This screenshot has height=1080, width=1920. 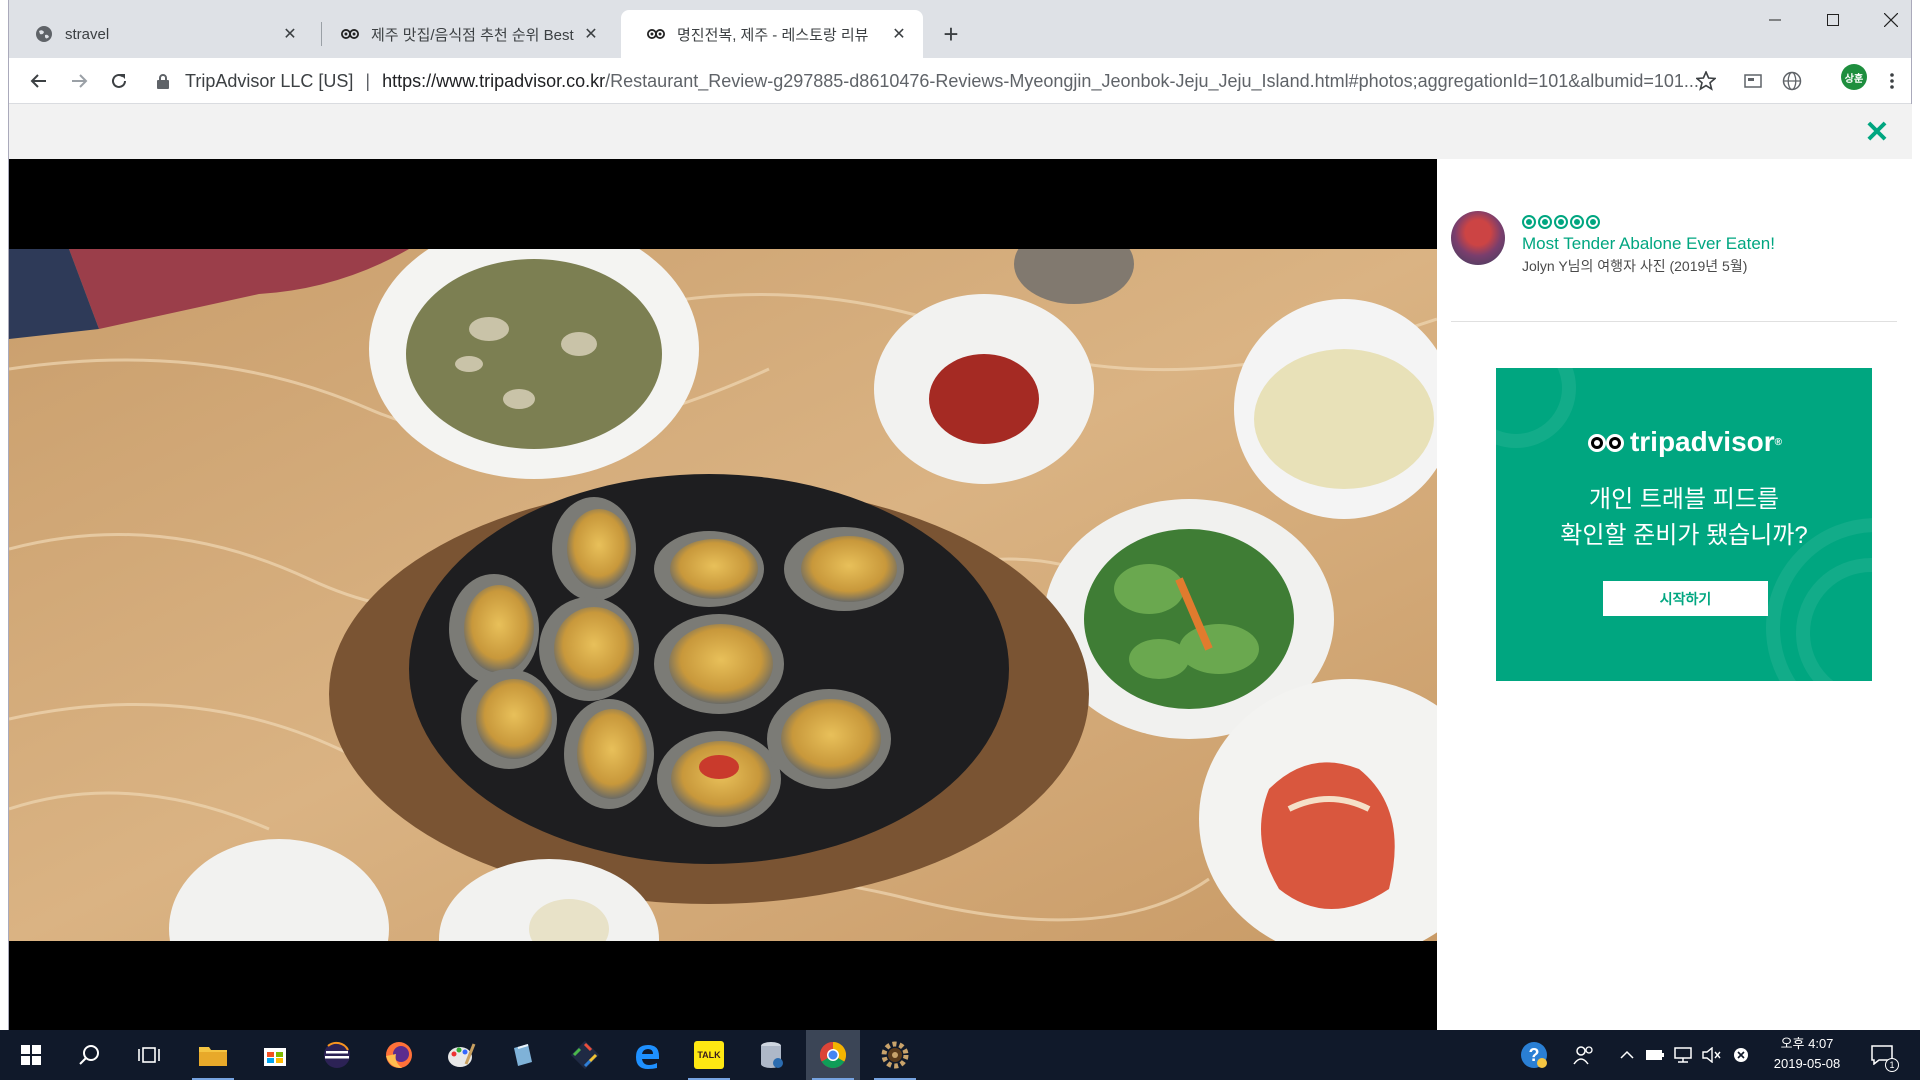 I want to click on app-icon, so click(x=523, y=1055).